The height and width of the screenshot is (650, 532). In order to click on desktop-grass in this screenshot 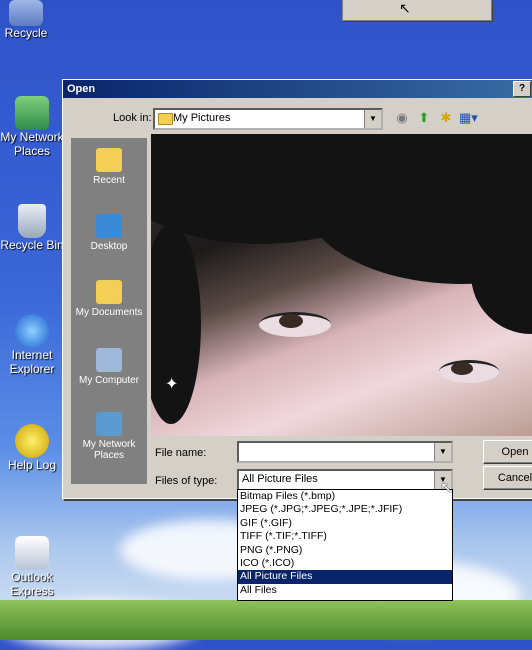, I will do `click(266, 620)`.